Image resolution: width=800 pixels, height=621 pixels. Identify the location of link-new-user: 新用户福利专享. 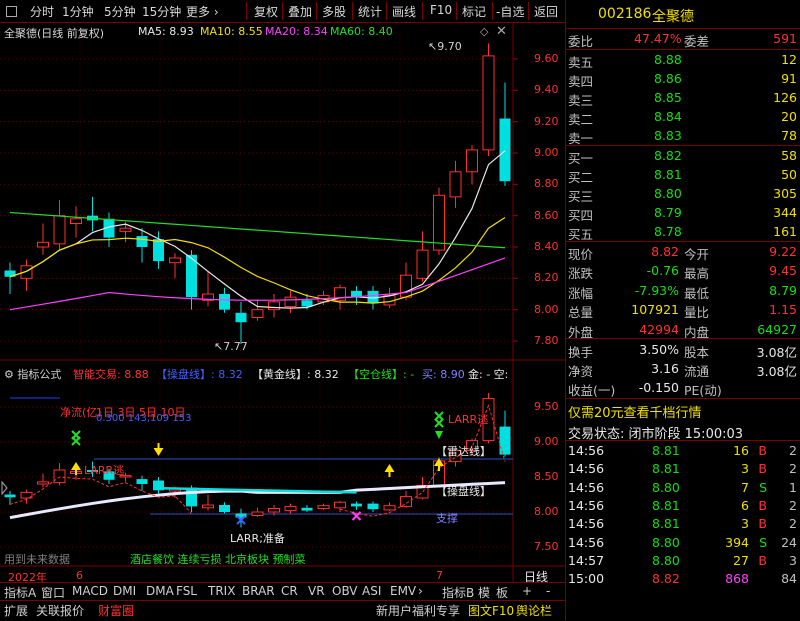
(418, 610).